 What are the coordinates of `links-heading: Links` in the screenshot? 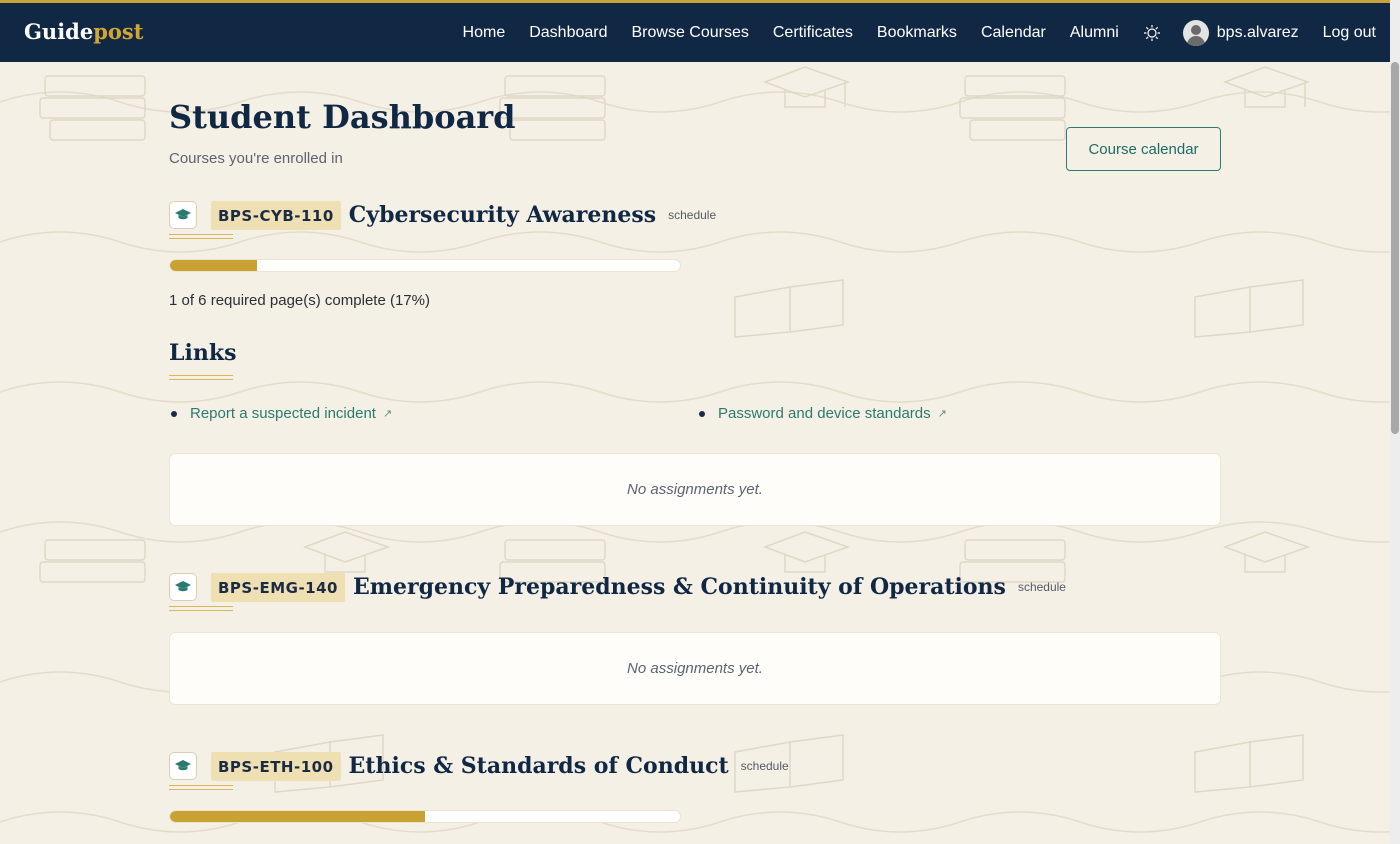 It's located at (203, 353).